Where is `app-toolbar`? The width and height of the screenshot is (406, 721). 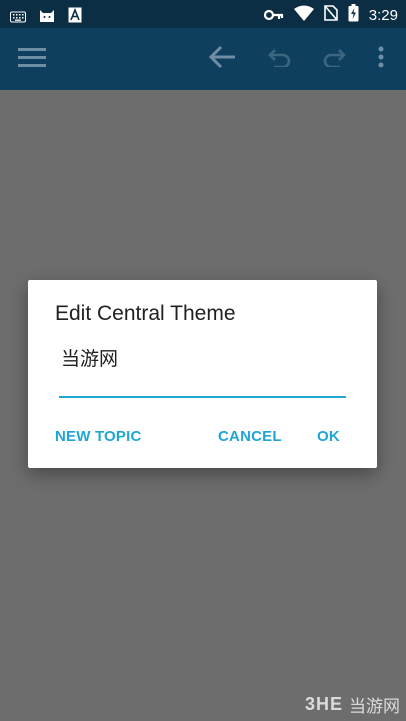
app-toolbar is located at coordinates (203, 59).